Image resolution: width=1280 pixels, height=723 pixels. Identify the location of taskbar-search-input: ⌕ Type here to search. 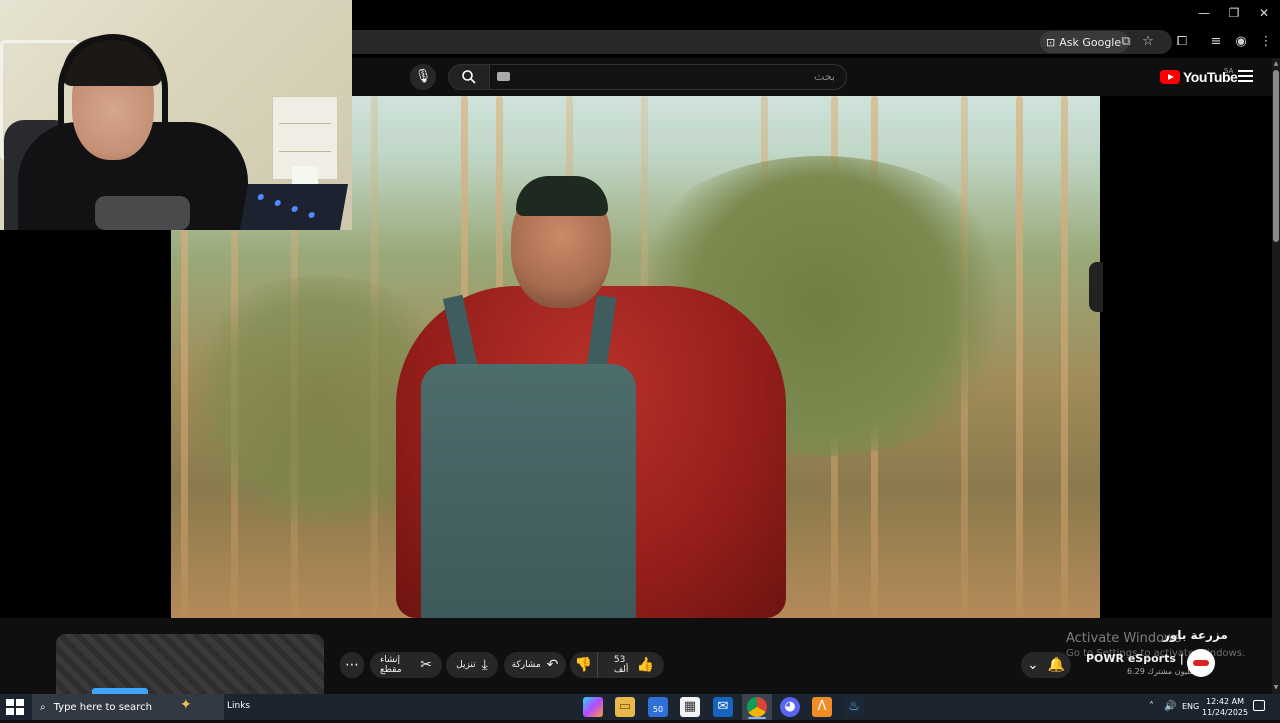
(128, 707).